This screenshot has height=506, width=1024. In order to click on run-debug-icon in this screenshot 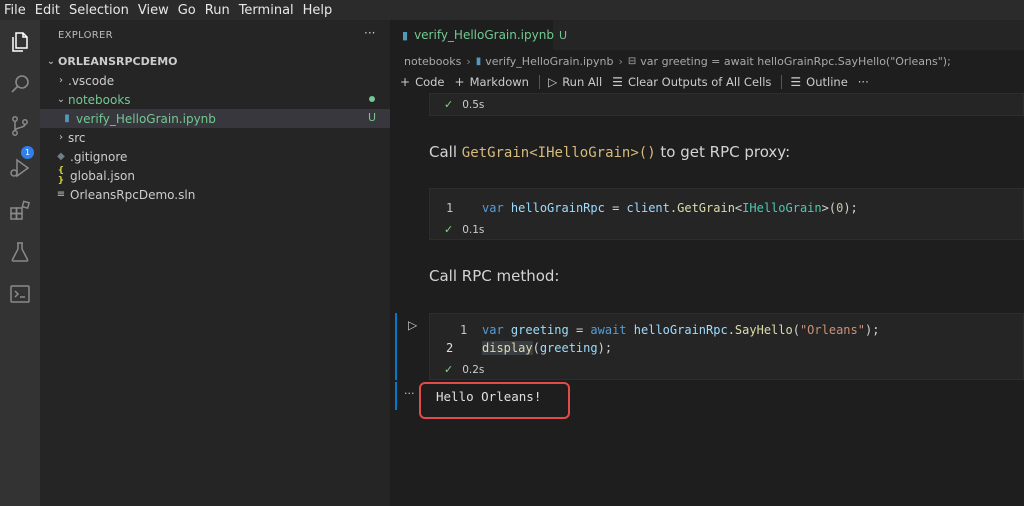, I will do `click(20, 168)`.